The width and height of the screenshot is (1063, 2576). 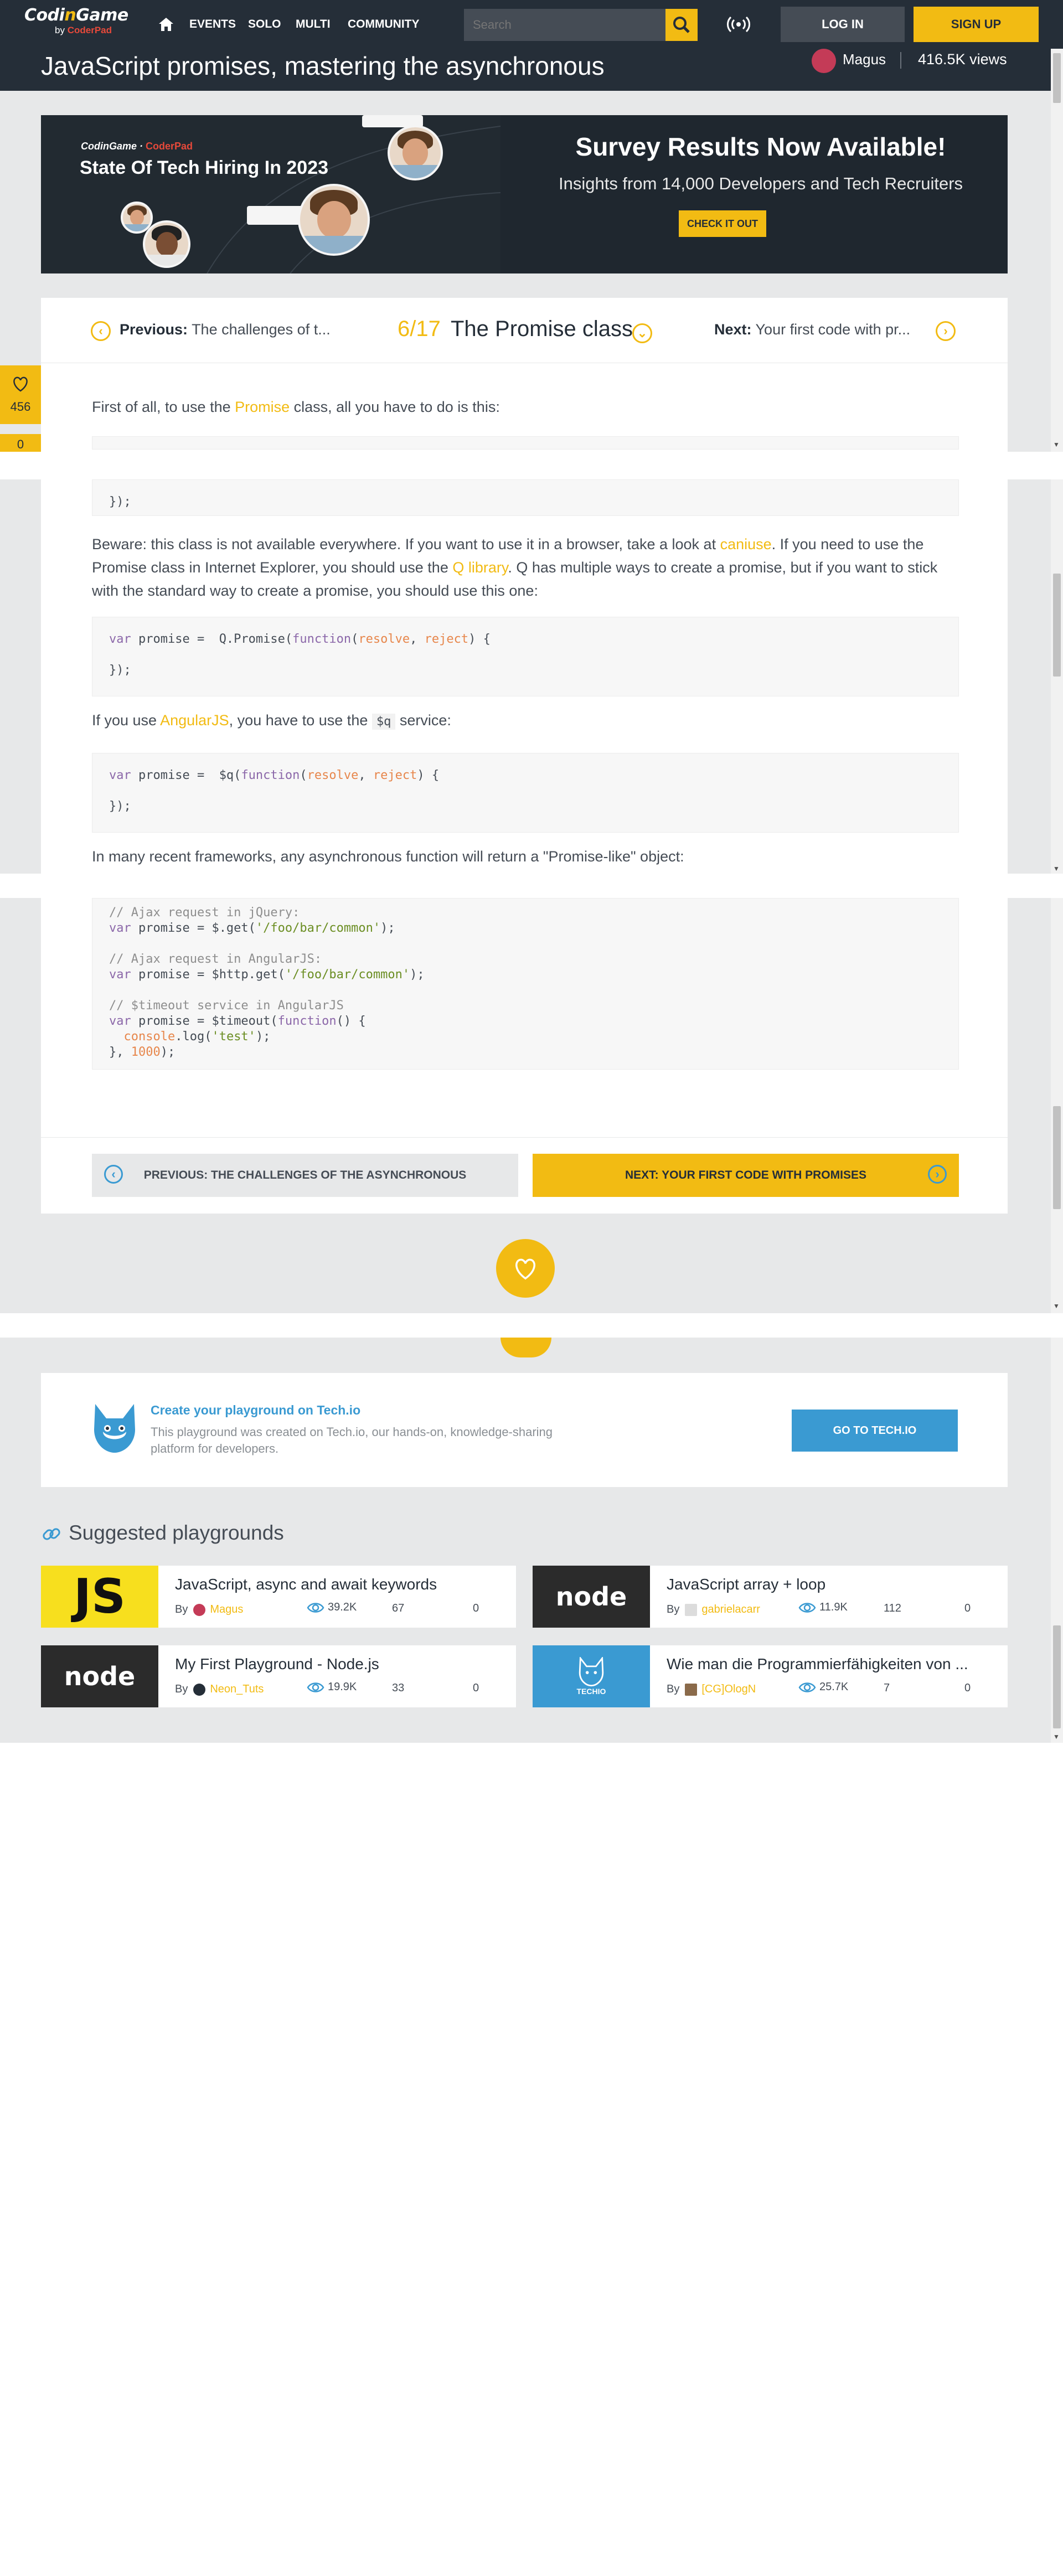 I want to click on by-label: By, so click(x=181, y=1609).